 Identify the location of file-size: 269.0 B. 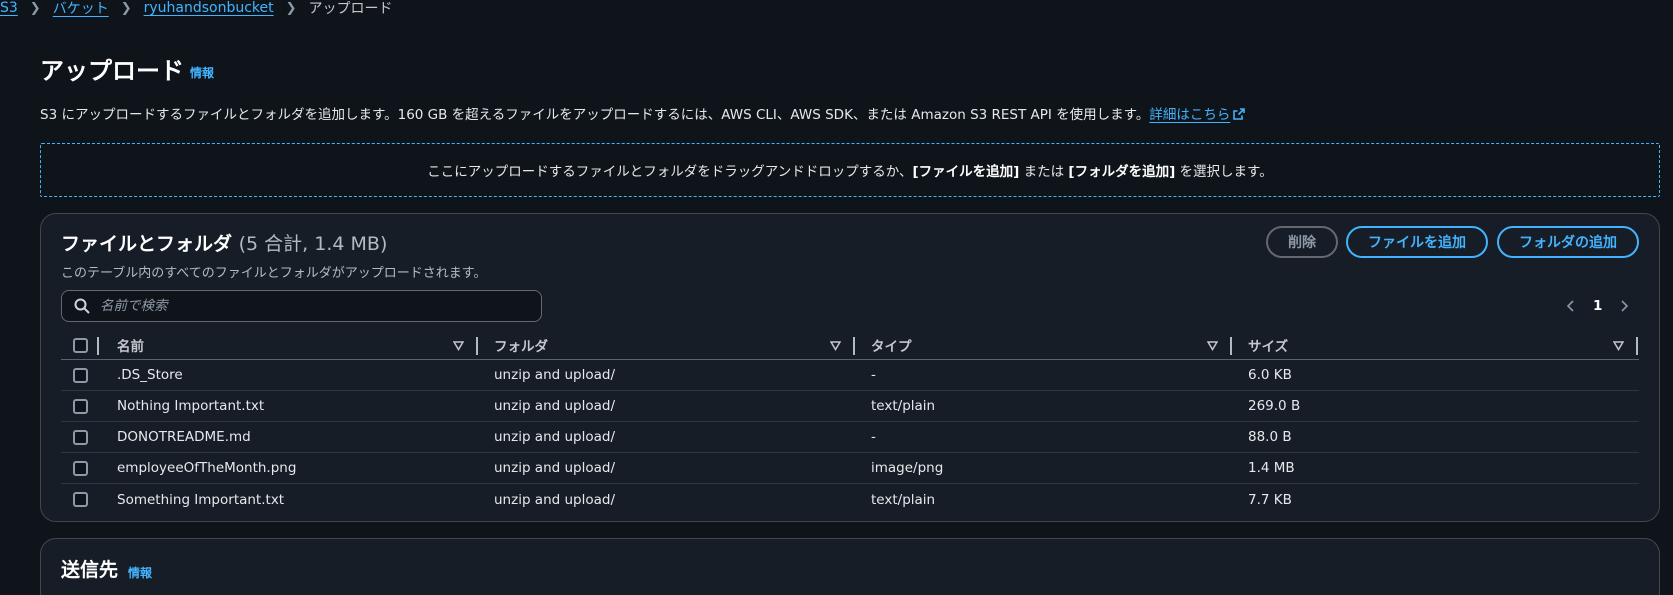
(1274, 406).